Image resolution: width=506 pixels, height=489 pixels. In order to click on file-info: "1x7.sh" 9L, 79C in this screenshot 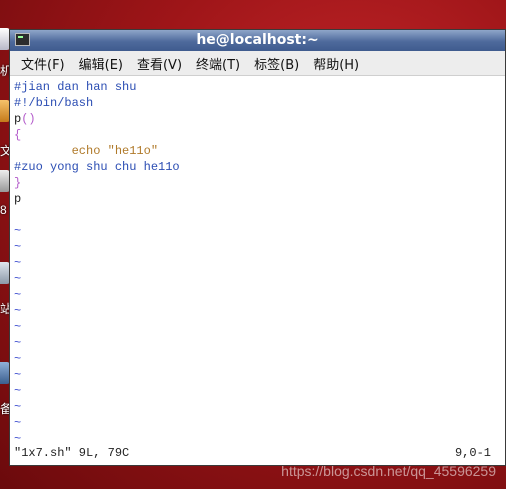, I will do `click(72, 453)`.